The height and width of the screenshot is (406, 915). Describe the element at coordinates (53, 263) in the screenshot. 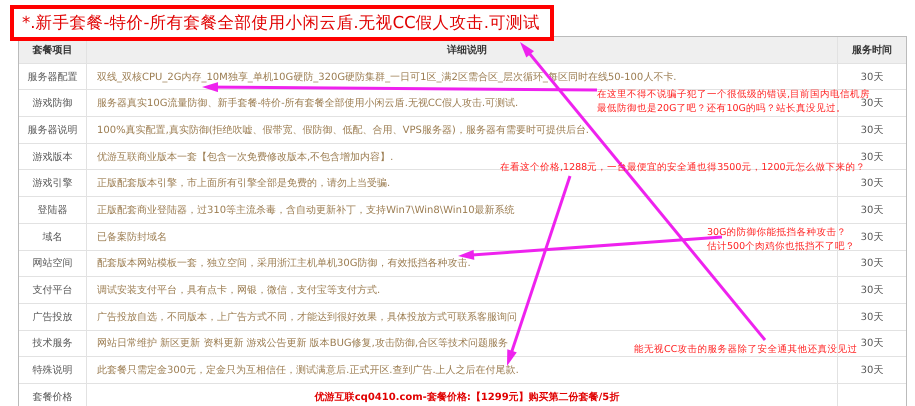

I see `table-cell: 网站空间` at that location.